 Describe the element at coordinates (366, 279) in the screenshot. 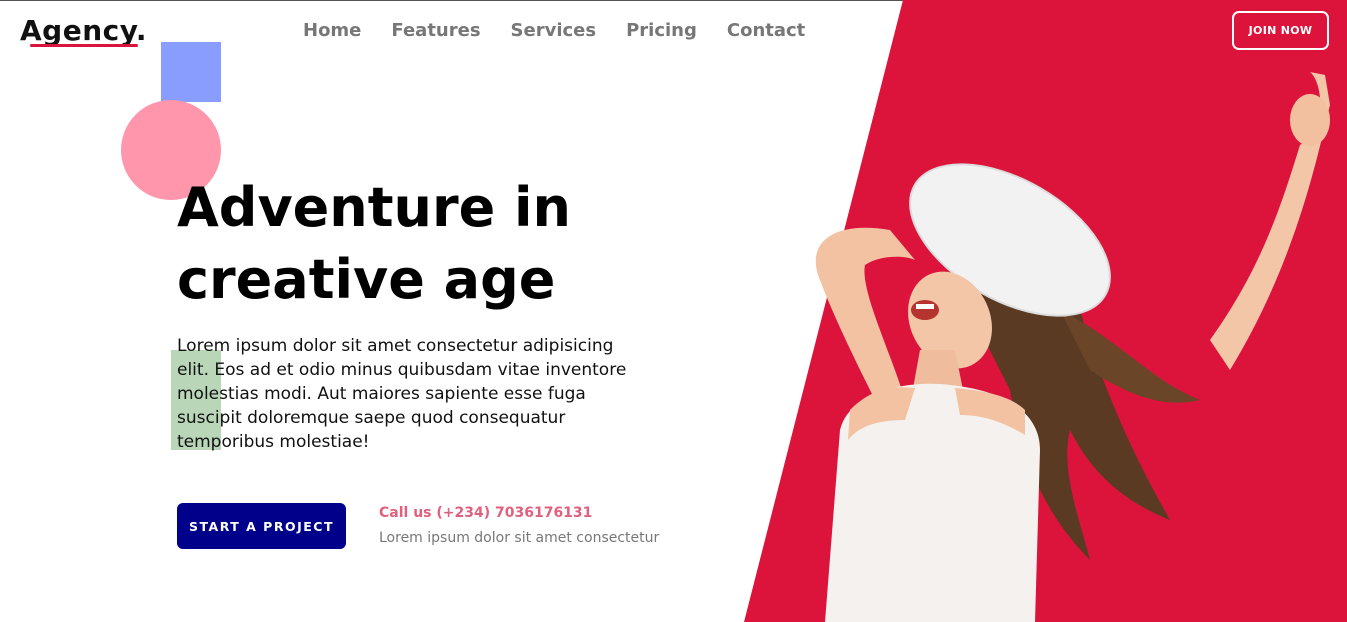

I see `hero-title-line-2: creative age` at that location.